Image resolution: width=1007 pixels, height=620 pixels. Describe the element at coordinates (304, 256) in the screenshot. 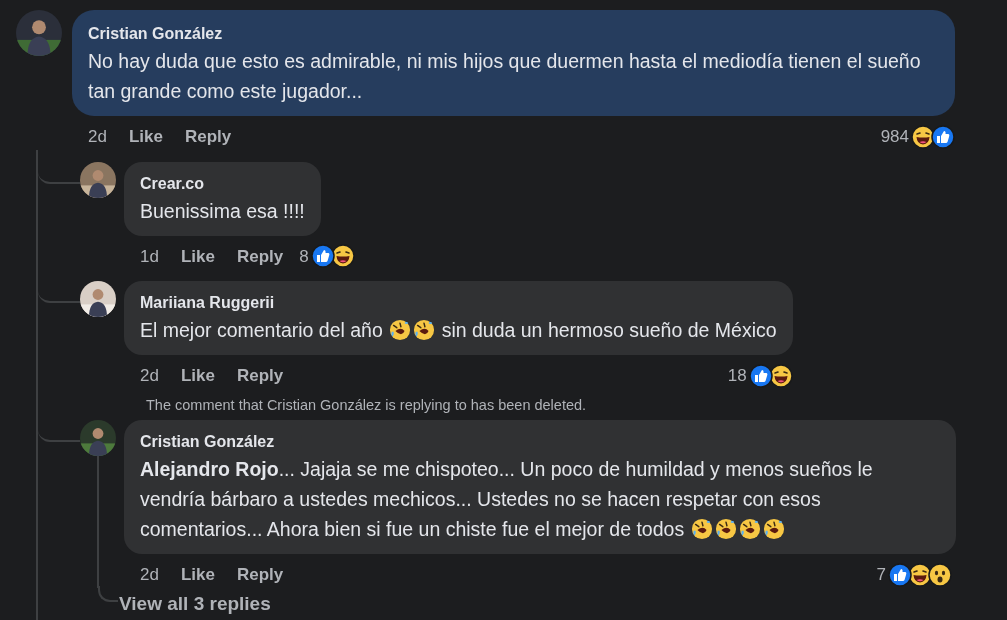

I see `reaction-count: 8` at that location.